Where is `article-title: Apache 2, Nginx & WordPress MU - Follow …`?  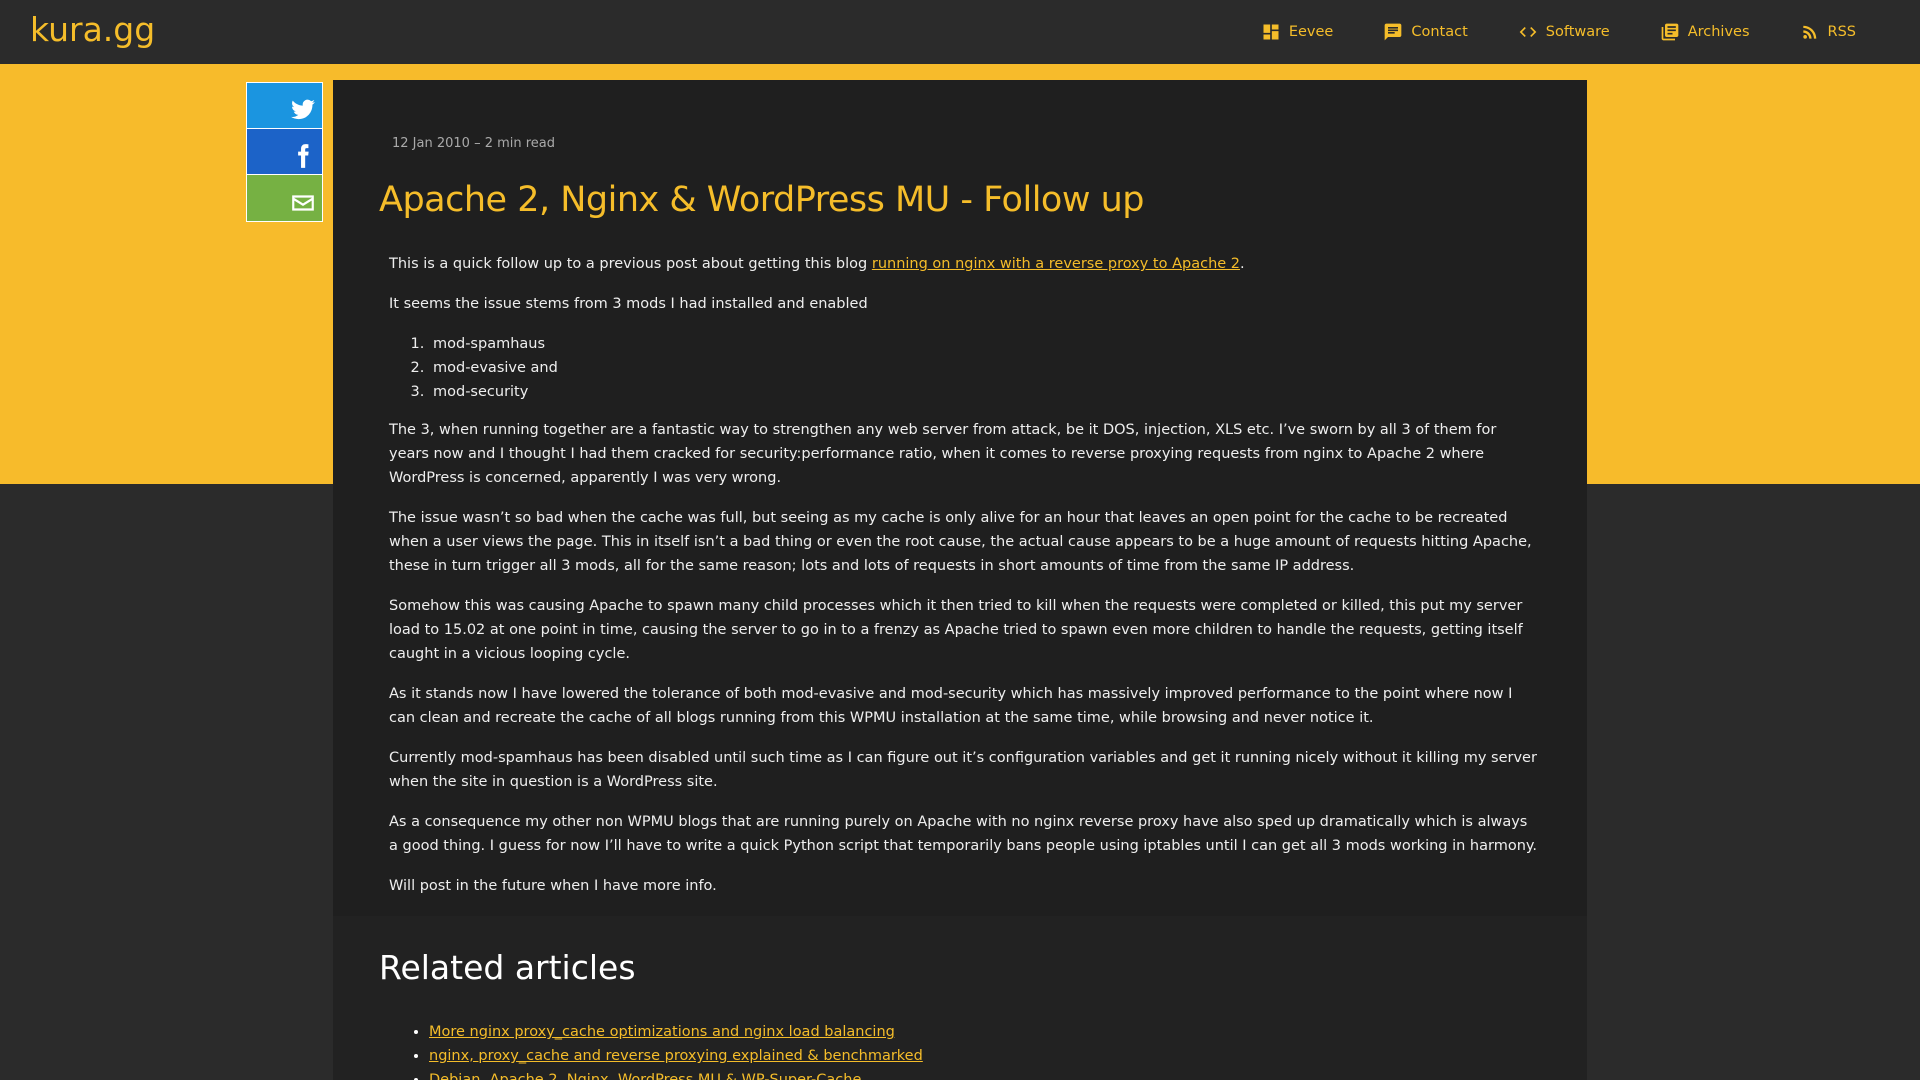 article-title: Apache 2, Nginx & WordPress MU - Follow … is located at coordinates (761, 200).